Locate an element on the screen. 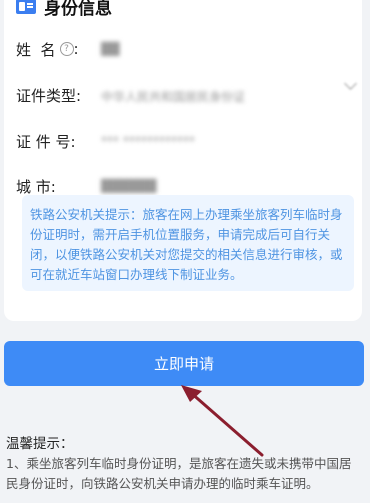  chevron-down-icon is located at coordinates (350, 83).